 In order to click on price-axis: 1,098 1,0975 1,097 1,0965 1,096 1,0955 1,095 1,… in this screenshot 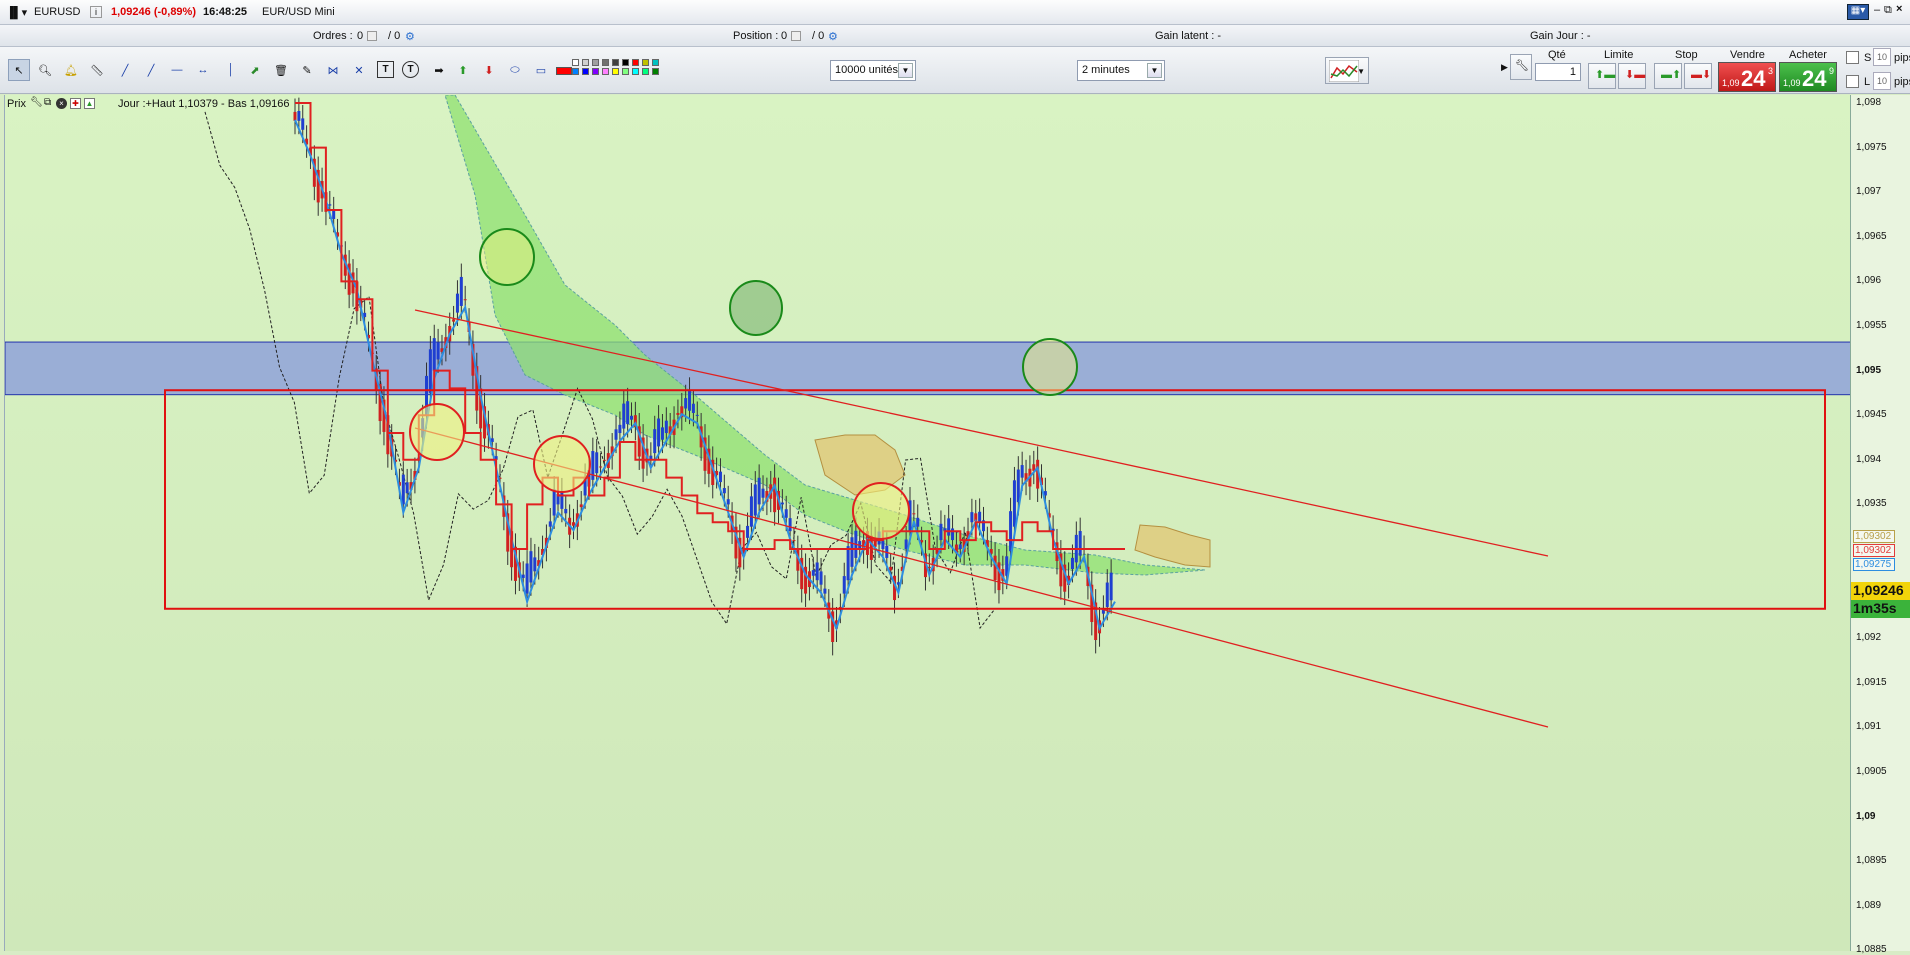, I will do `click(1880, 525)`.